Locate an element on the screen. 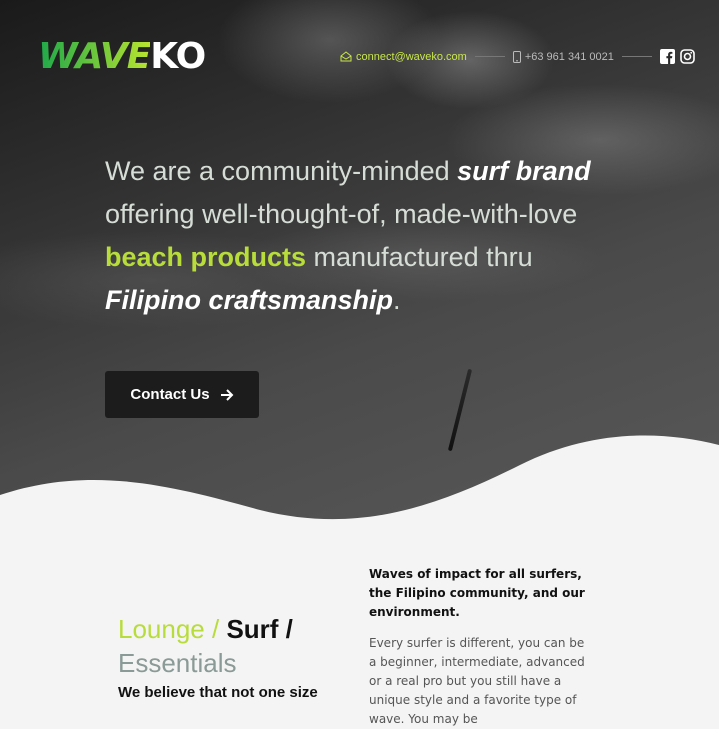  email-link: connect@waveko.com is located at coordinates (403, 57).